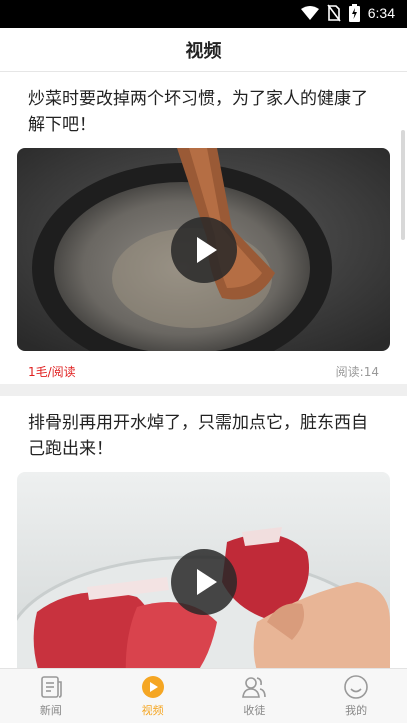 The width and height of the screenshot is (407, 723). I want to click on video-meta: 1毛/阅读 阅读:14, so click(203, 365).